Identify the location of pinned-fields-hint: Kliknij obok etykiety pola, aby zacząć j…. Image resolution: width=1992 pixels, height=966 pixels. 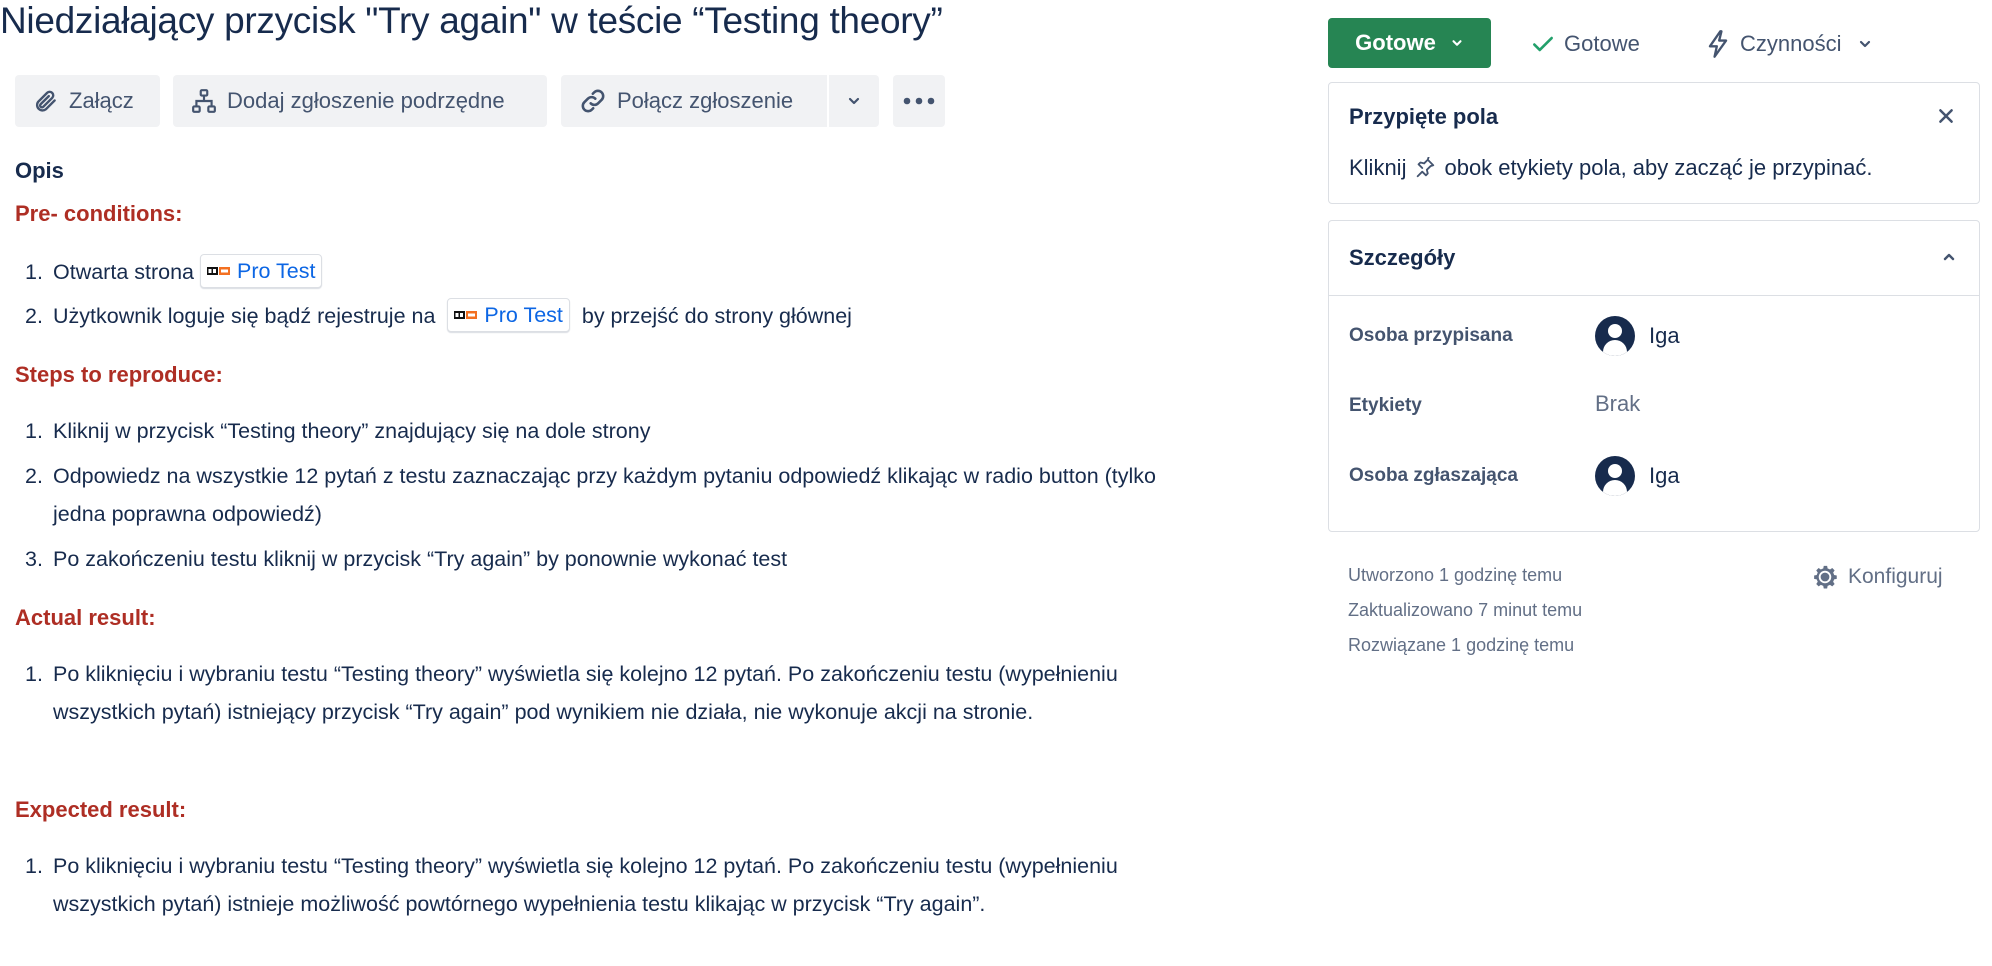
(1610, 168).